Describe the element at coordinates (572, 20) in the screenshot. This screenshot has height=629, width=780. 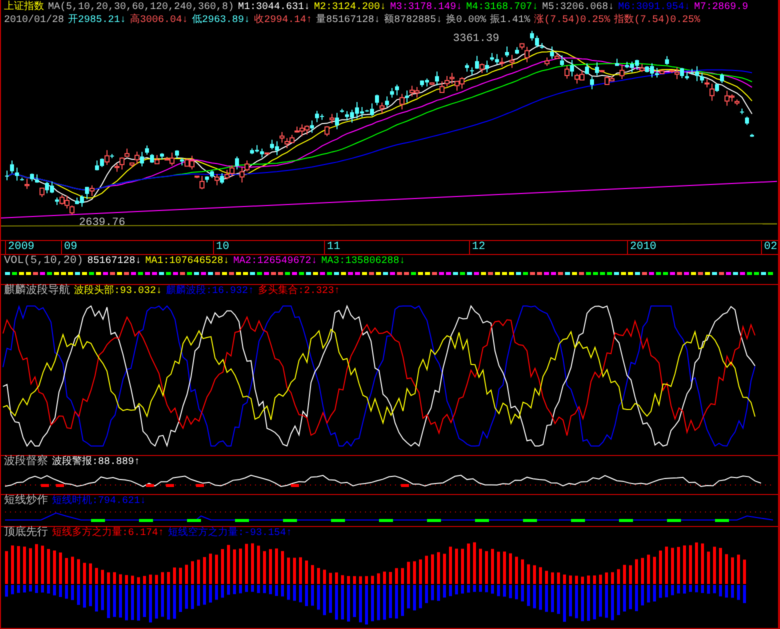
I see `quote-value: 涨(7.54)0.25%` at that location.